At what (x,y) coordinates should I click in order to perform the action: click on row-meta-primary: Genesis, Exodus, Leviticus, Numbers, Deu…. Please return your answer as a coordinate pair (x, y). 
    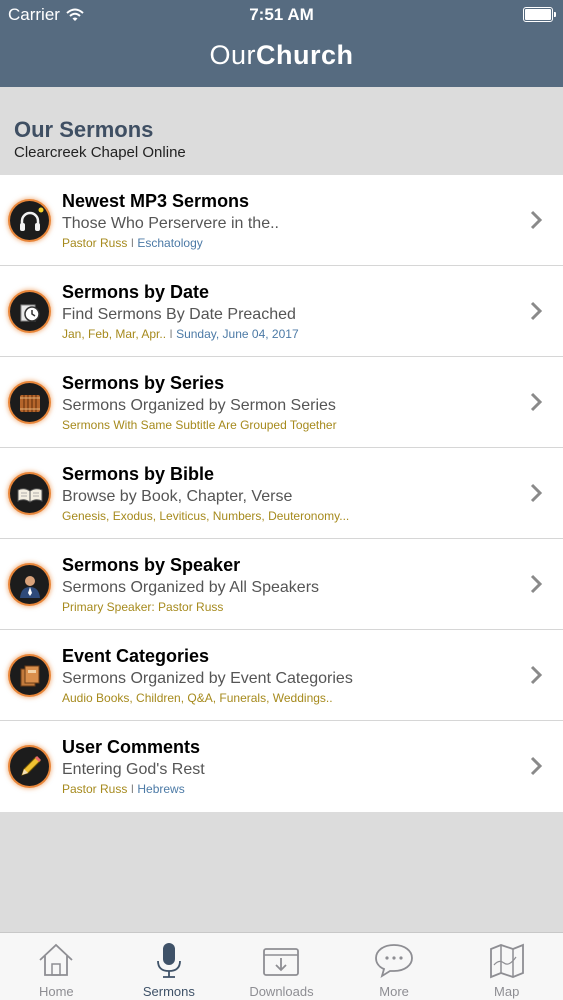
    Looking at the image, I should click on (206, 516).